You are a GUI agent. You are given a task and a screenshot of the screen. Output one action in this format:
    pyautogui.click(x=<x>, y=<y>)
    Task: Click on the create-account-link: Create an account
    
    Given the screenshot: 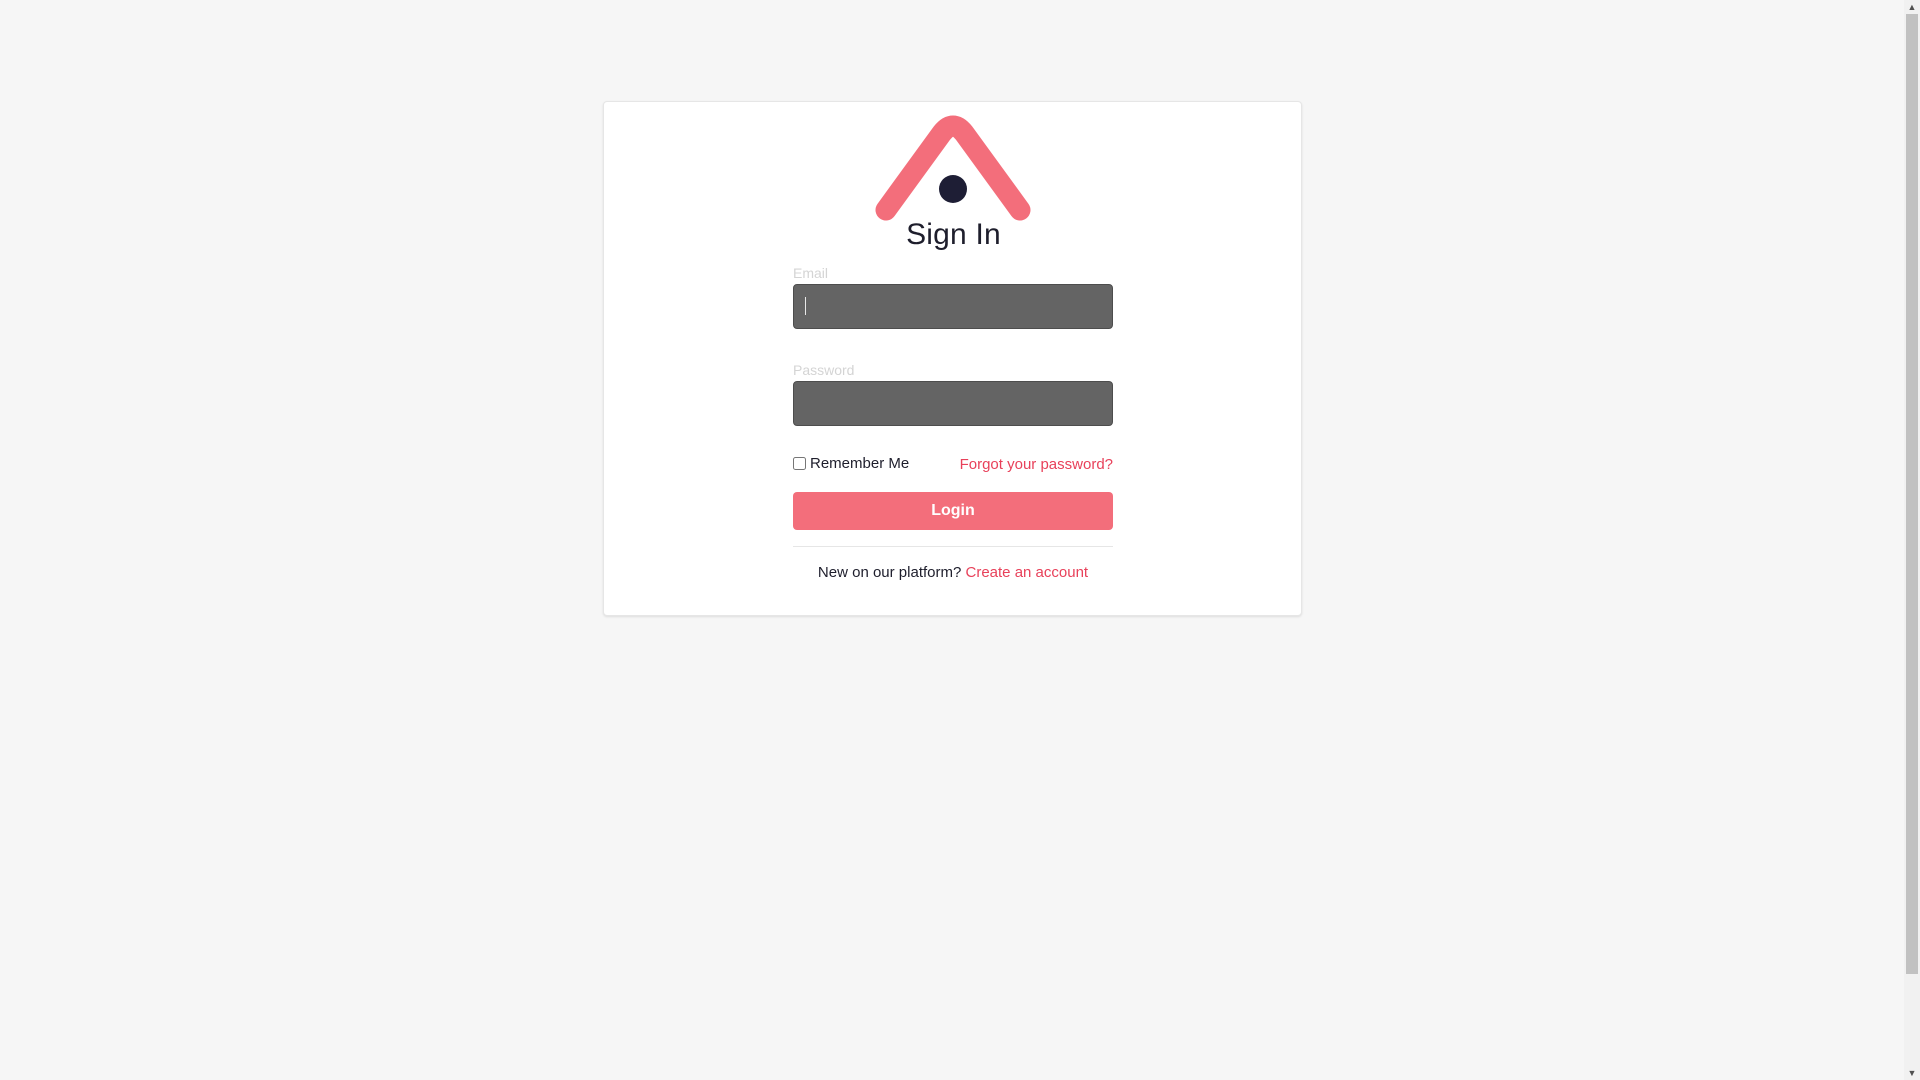 What is the action you would take?
    pyautogui.click(x=1027, y=572)
    